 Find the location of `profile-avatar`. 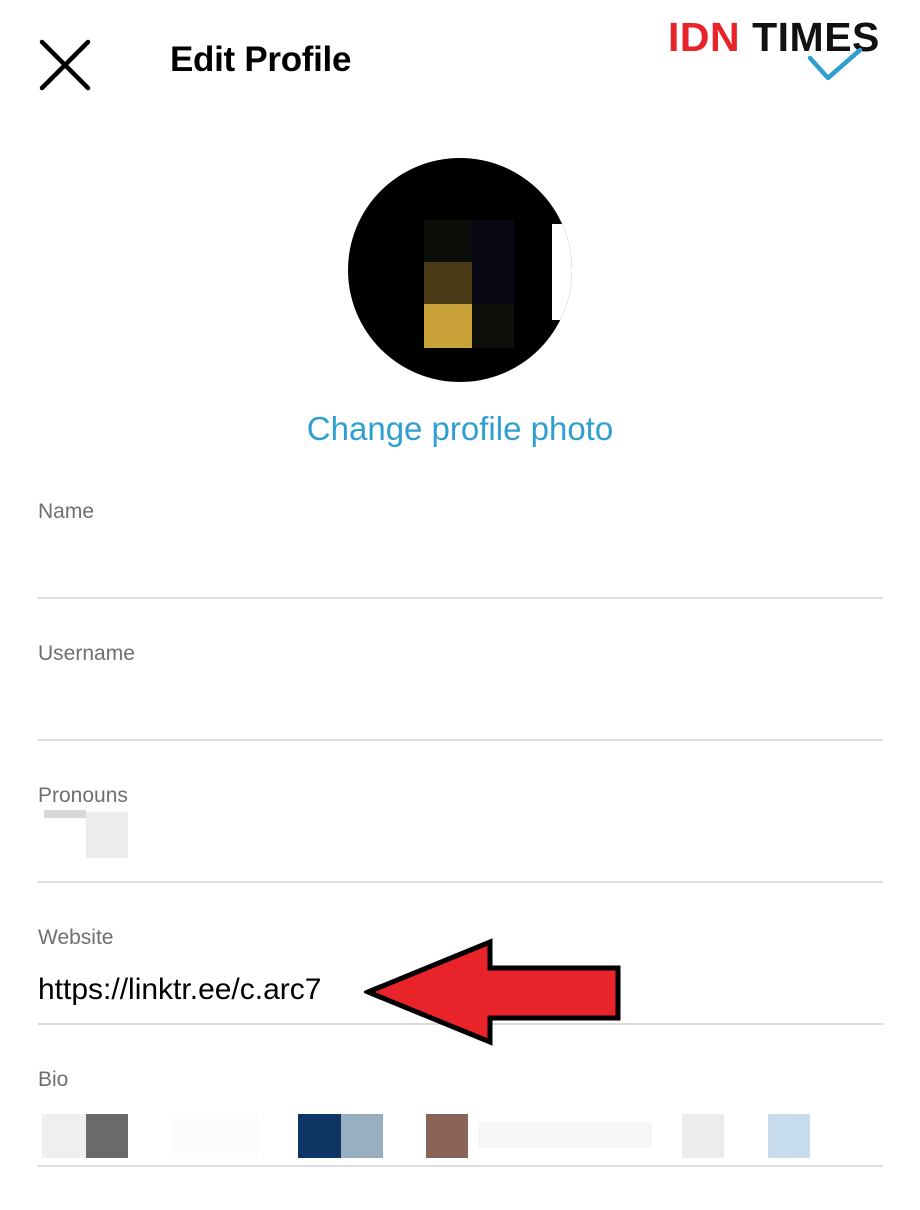

profile-avatar is located at coordinates (460, 270).